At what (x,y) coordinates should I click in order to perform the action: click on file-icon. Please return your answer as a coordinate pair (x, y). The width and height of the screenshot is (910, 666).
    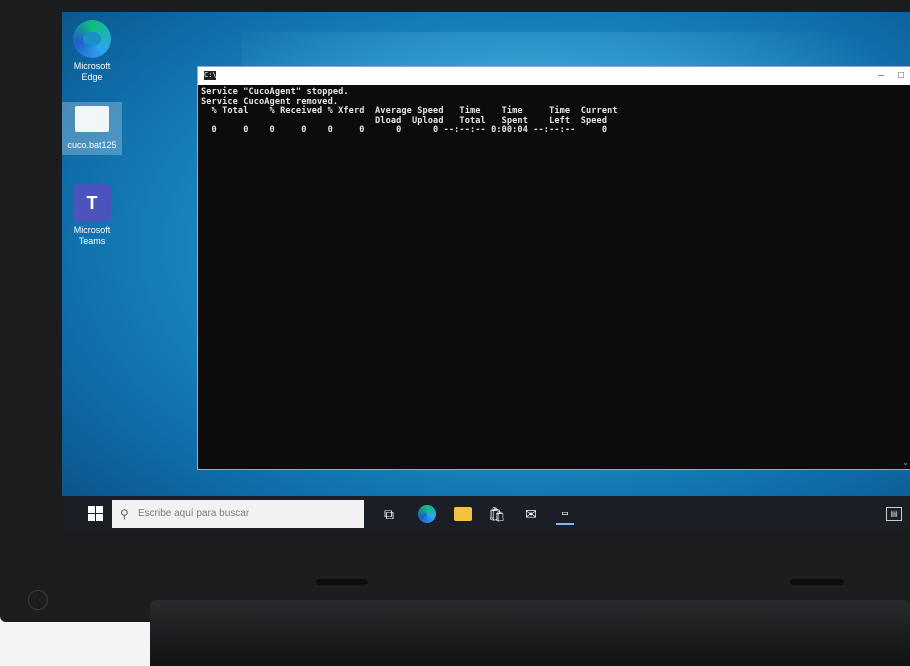
    Looking at the image, I should click on (92, 119).